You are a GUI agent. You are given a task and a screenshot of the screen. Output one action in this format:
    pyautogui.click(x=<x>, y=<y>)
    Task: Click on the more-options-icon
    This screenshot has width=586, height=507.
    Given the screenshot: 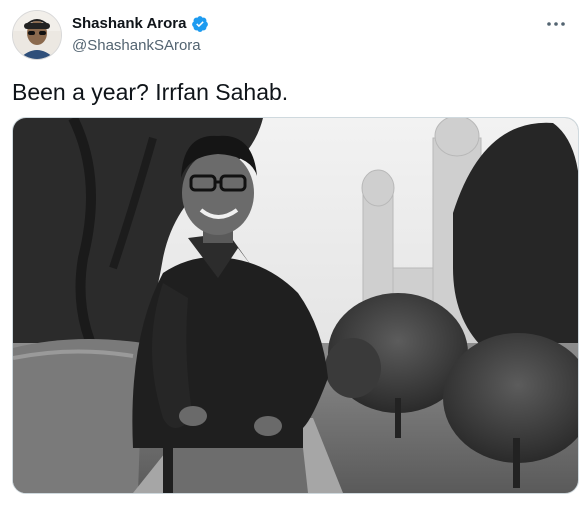 What is the action you would take?
    pyautogui.click(x=556, y=24)
    